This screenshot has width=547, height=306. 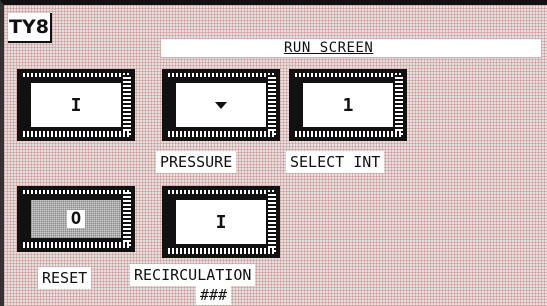 What do you see at coordinates (30, 28) in the screenshot?
I see `logo: TY8` at bounding box center [30, 28].